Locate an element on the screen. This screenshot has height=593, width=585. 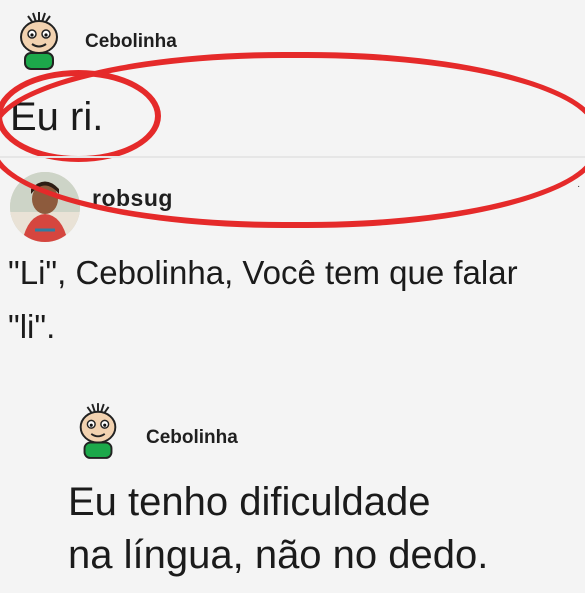
message-line-2: "li". is located at coordinates (32, 326).